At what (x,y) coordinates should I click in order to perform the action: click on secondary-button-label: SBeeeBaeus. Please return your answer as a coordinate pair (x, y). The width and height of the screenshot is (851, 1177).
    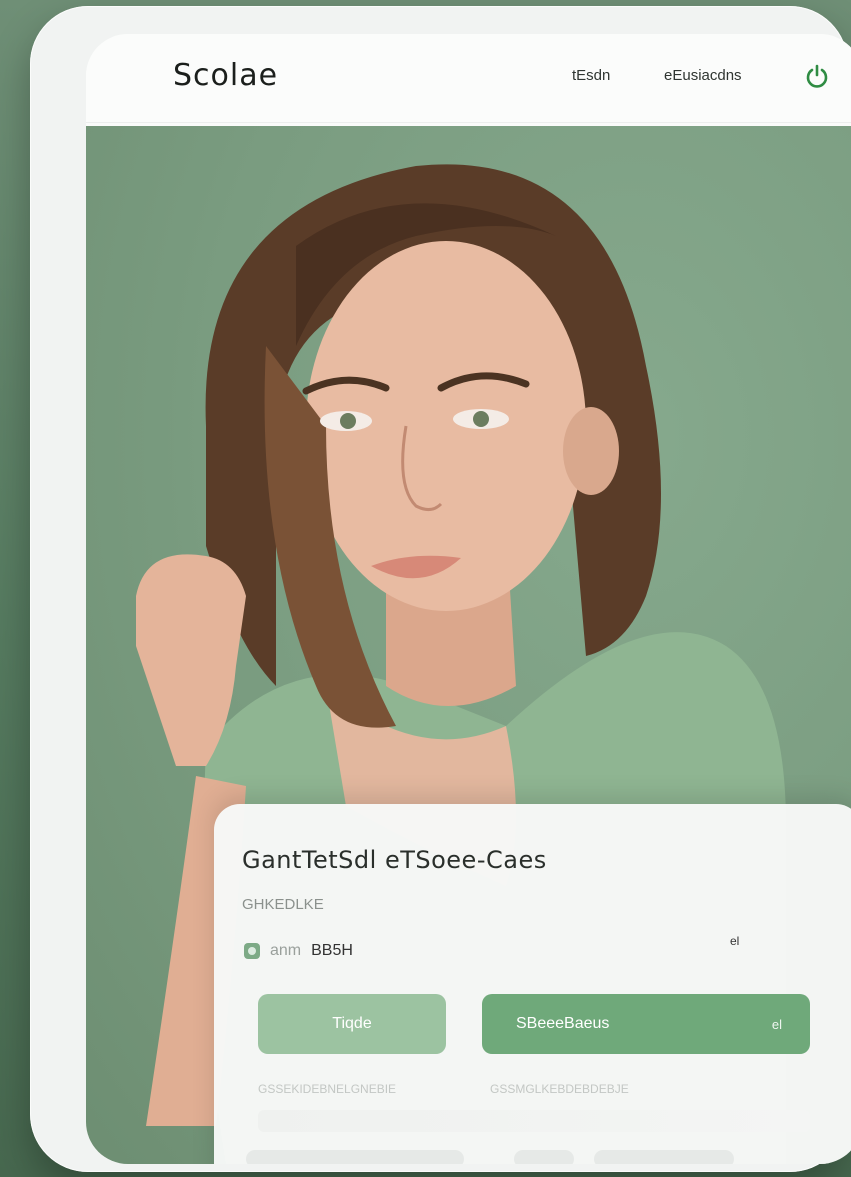
    Looking at the image, I should click on (563, 1023).